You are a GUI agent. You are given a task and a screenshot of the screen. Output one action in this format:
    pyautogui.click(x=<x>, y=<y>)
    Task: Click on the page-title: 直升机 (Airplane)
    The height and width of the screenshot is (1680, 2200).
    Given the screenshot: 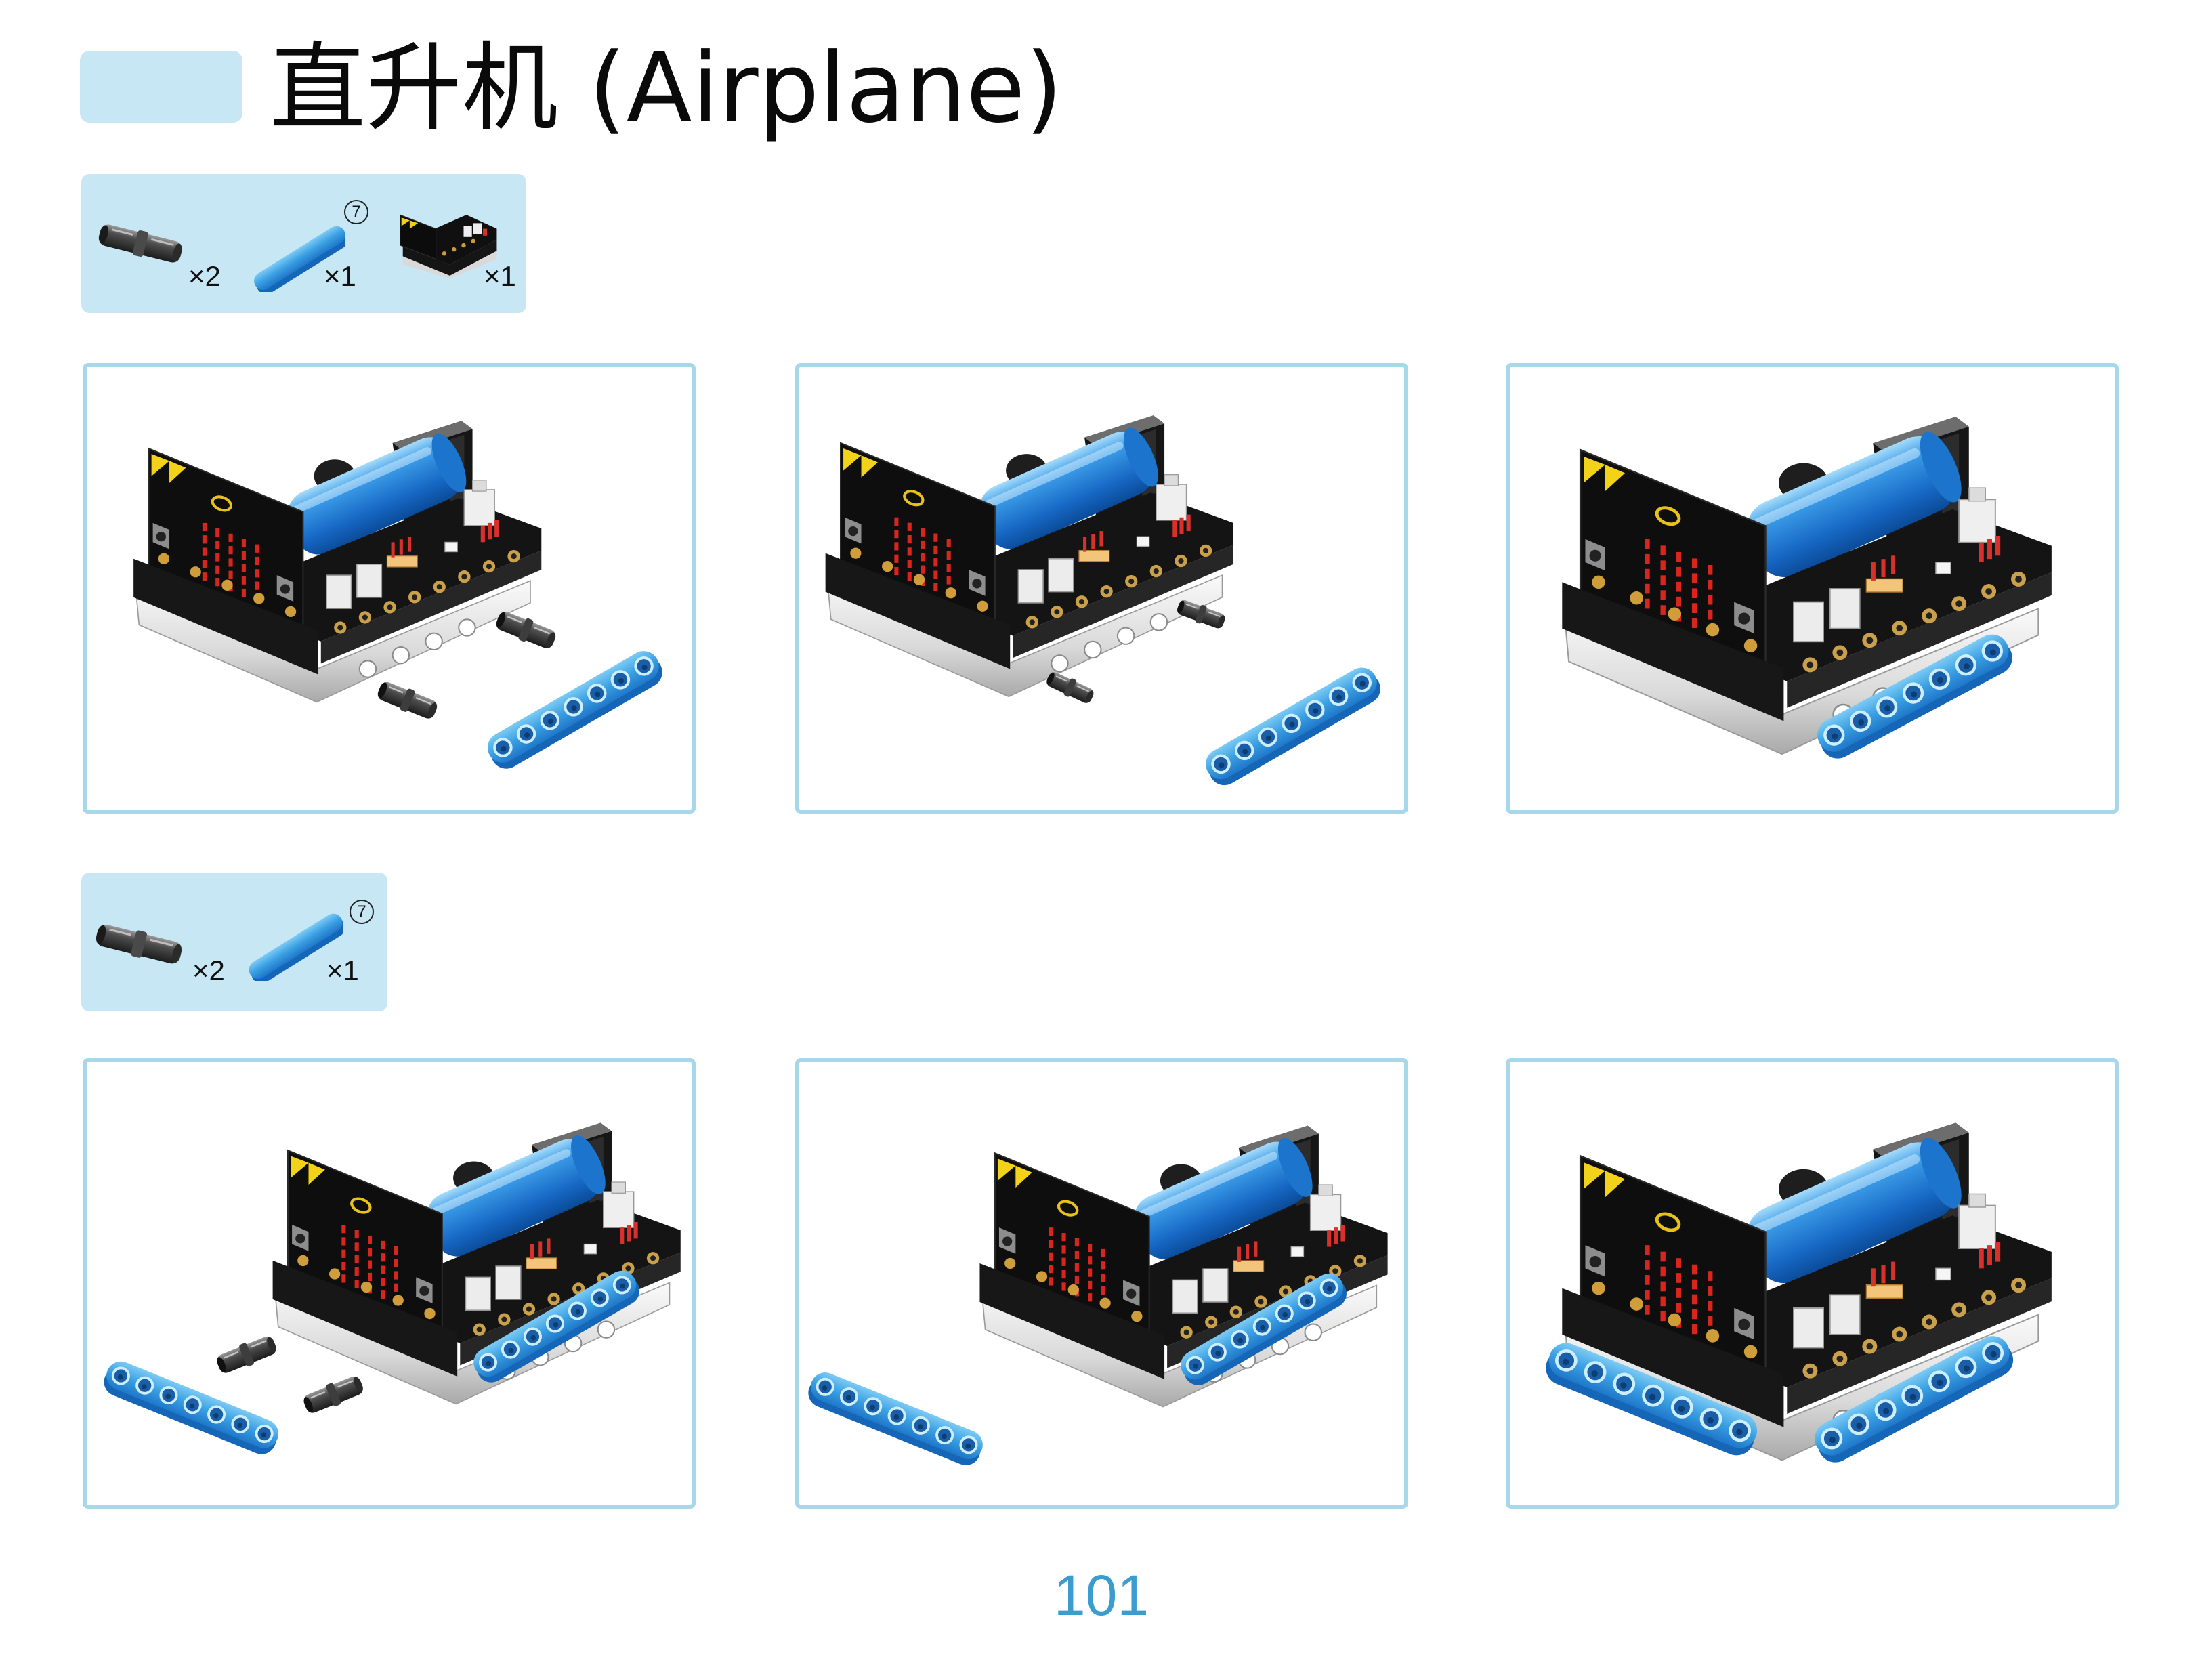 What is the action you would take?
    pyautogui.click(x=666, y=88)
    